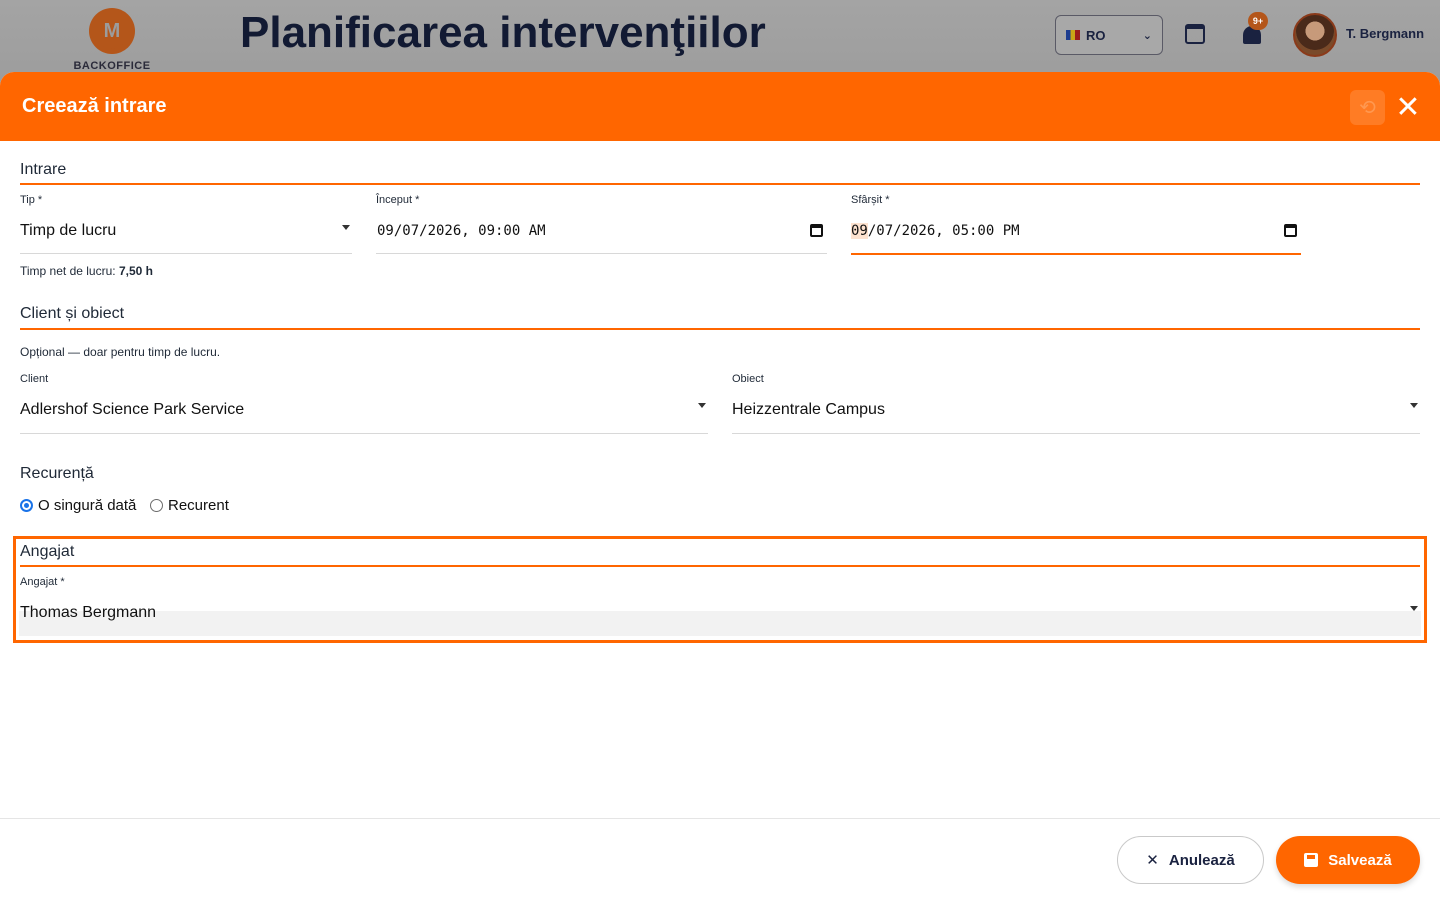 The width and height of the screenshot is (1440, 900). What do you see at coordinates (43, 169) in the screenshot?
I see `section-title-entry: Intrare` at bounding box center [43, 169].